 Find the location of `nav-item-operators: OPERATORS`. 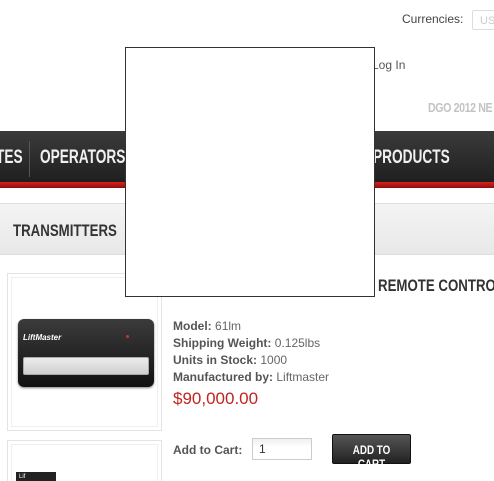

nav-item-operators: OPERATORS is located at coordinates (82, 158).